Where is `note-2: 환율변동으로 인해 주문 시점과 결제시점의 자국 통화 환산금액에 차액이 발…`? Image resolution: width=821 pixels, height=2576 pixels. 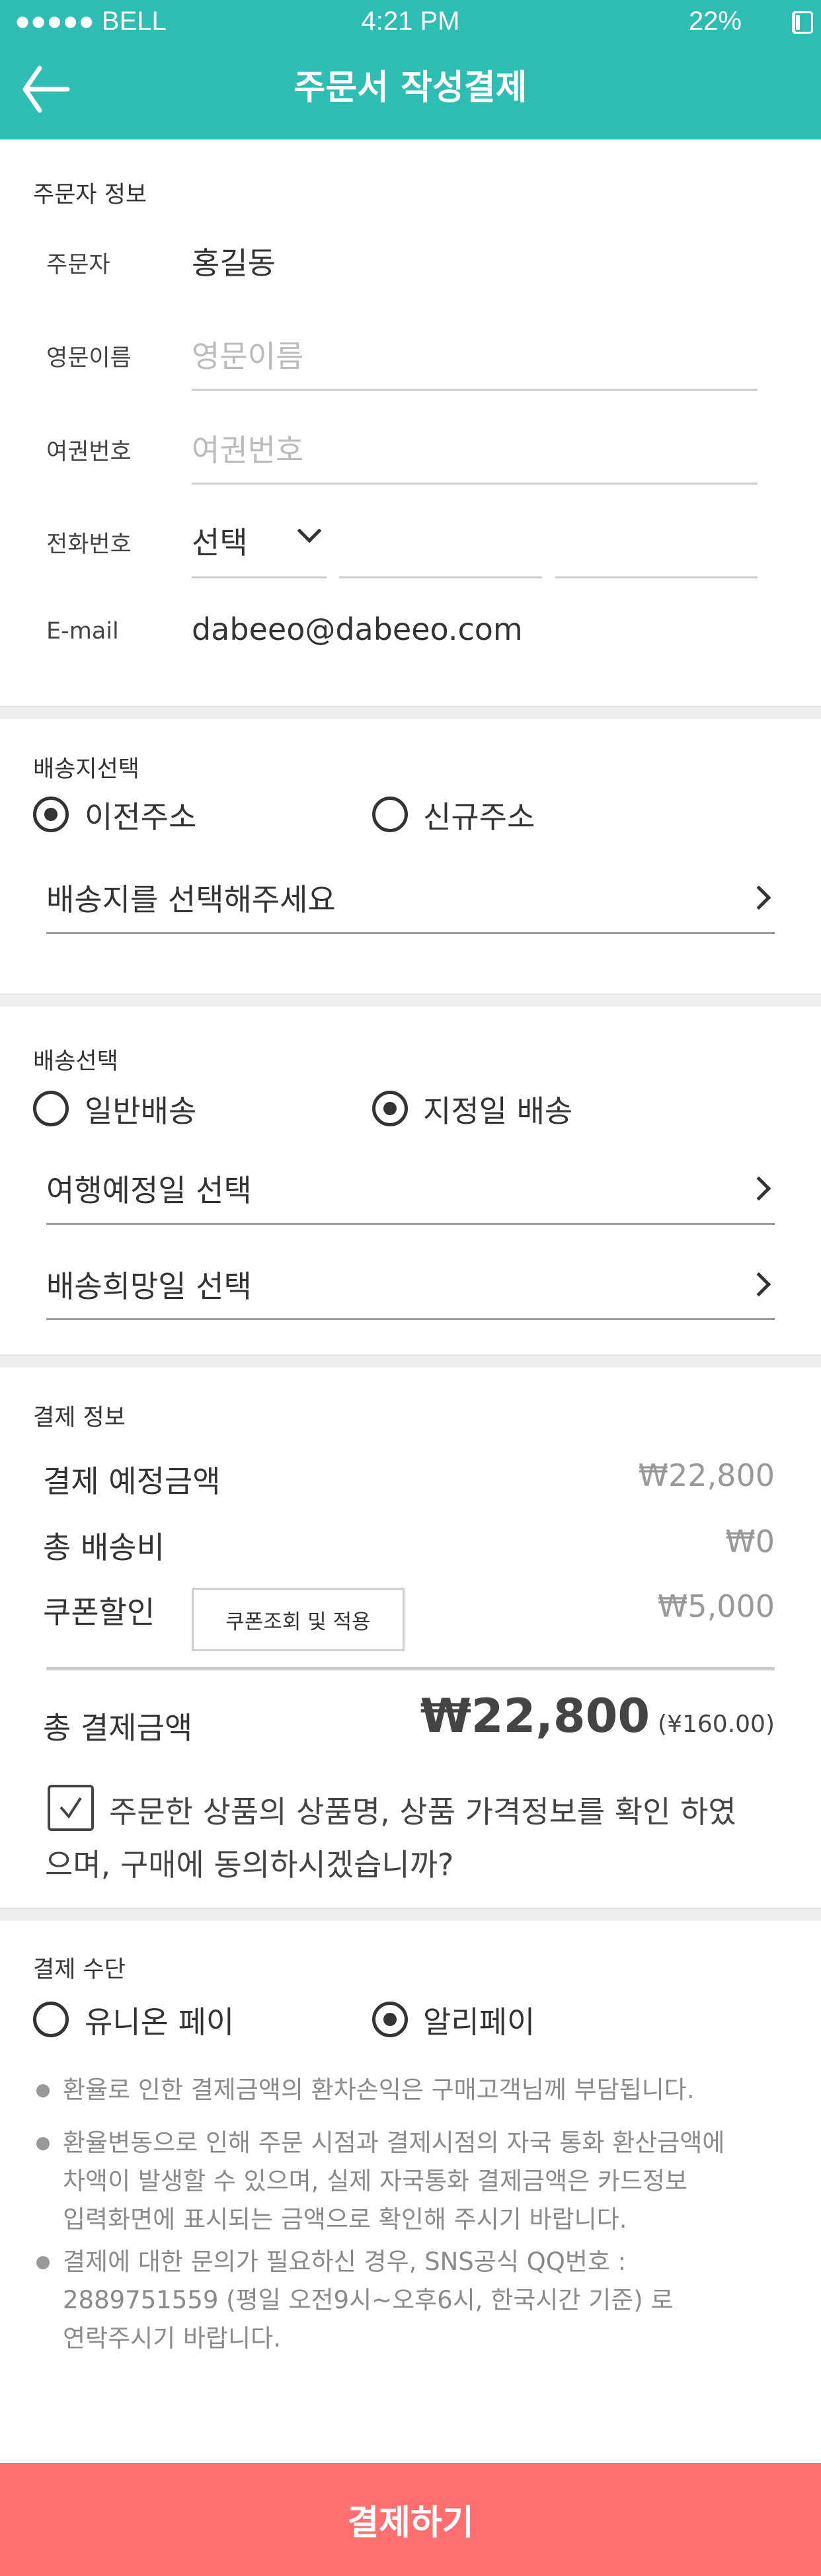 note-2: 환율변동으로 인해 주문 시점과 결제시점의 자국 통화 환산금액에 차액이 발… is located at coordinates (427, 2181).